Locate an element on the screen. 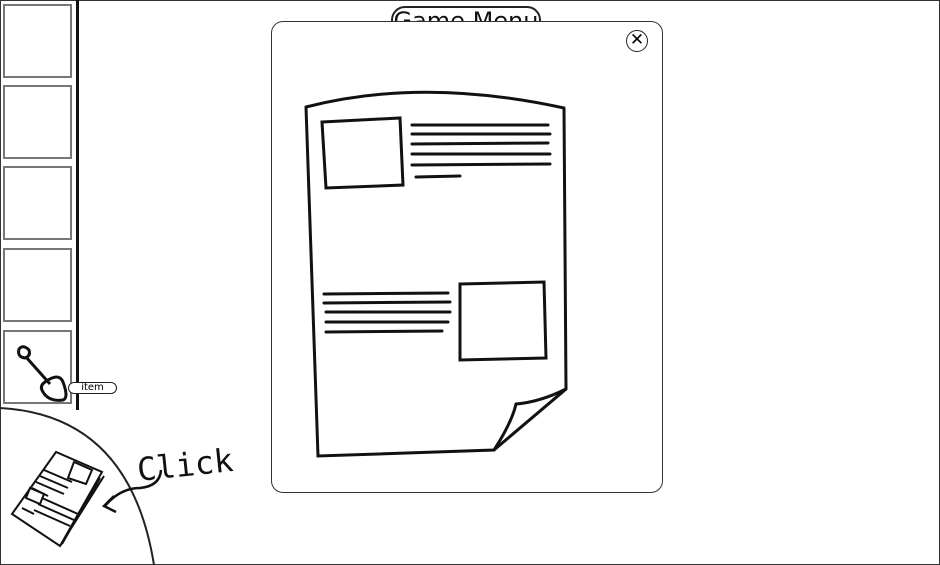 The image size is (940, 565). shovel-icon is located at coordinates (39, 369).